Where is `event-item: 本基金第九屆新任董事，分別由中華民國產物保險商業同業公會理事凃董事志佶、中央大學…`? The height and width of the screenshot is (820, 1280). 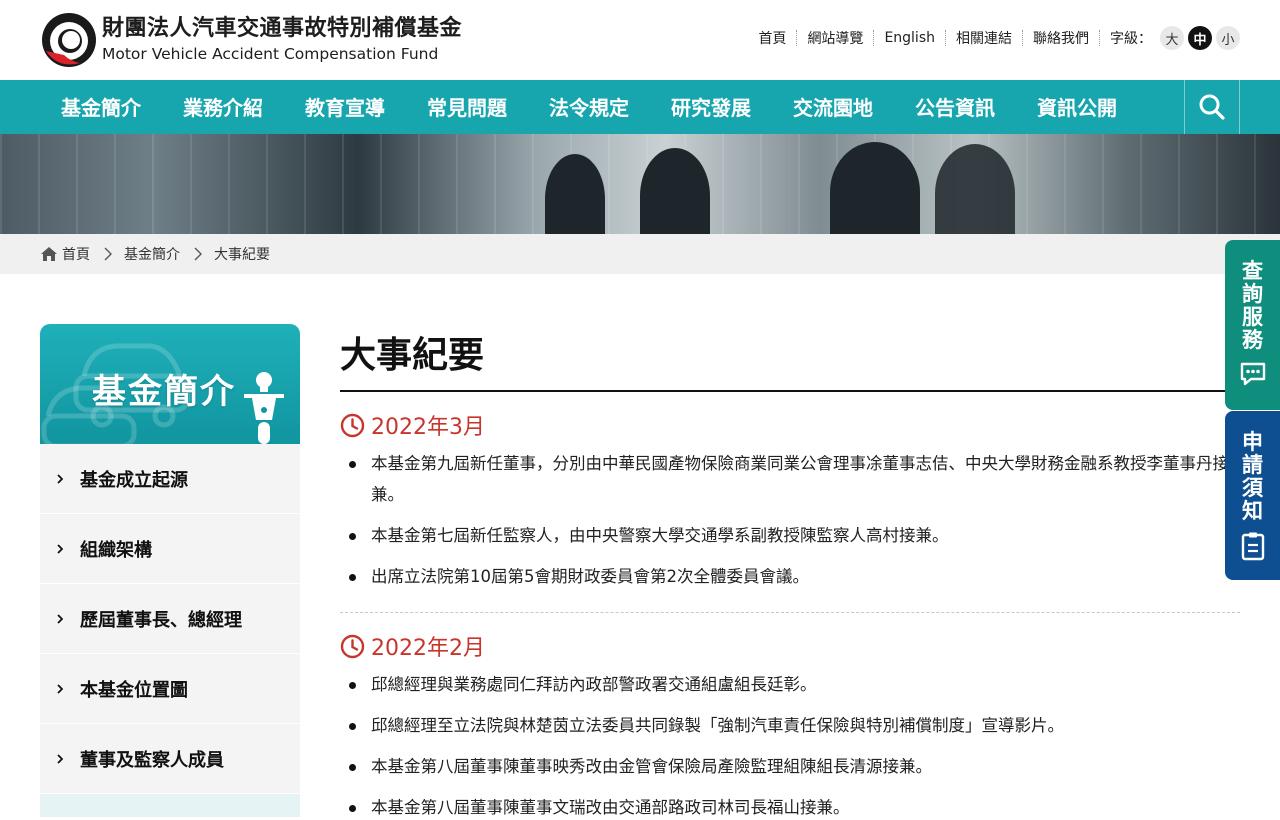 event-item: 本基金第九屆新任董事，分別由中華民國產物保險商業同業公會理事凃董事志佶、中央大學… is located at coordinates (790, 479).